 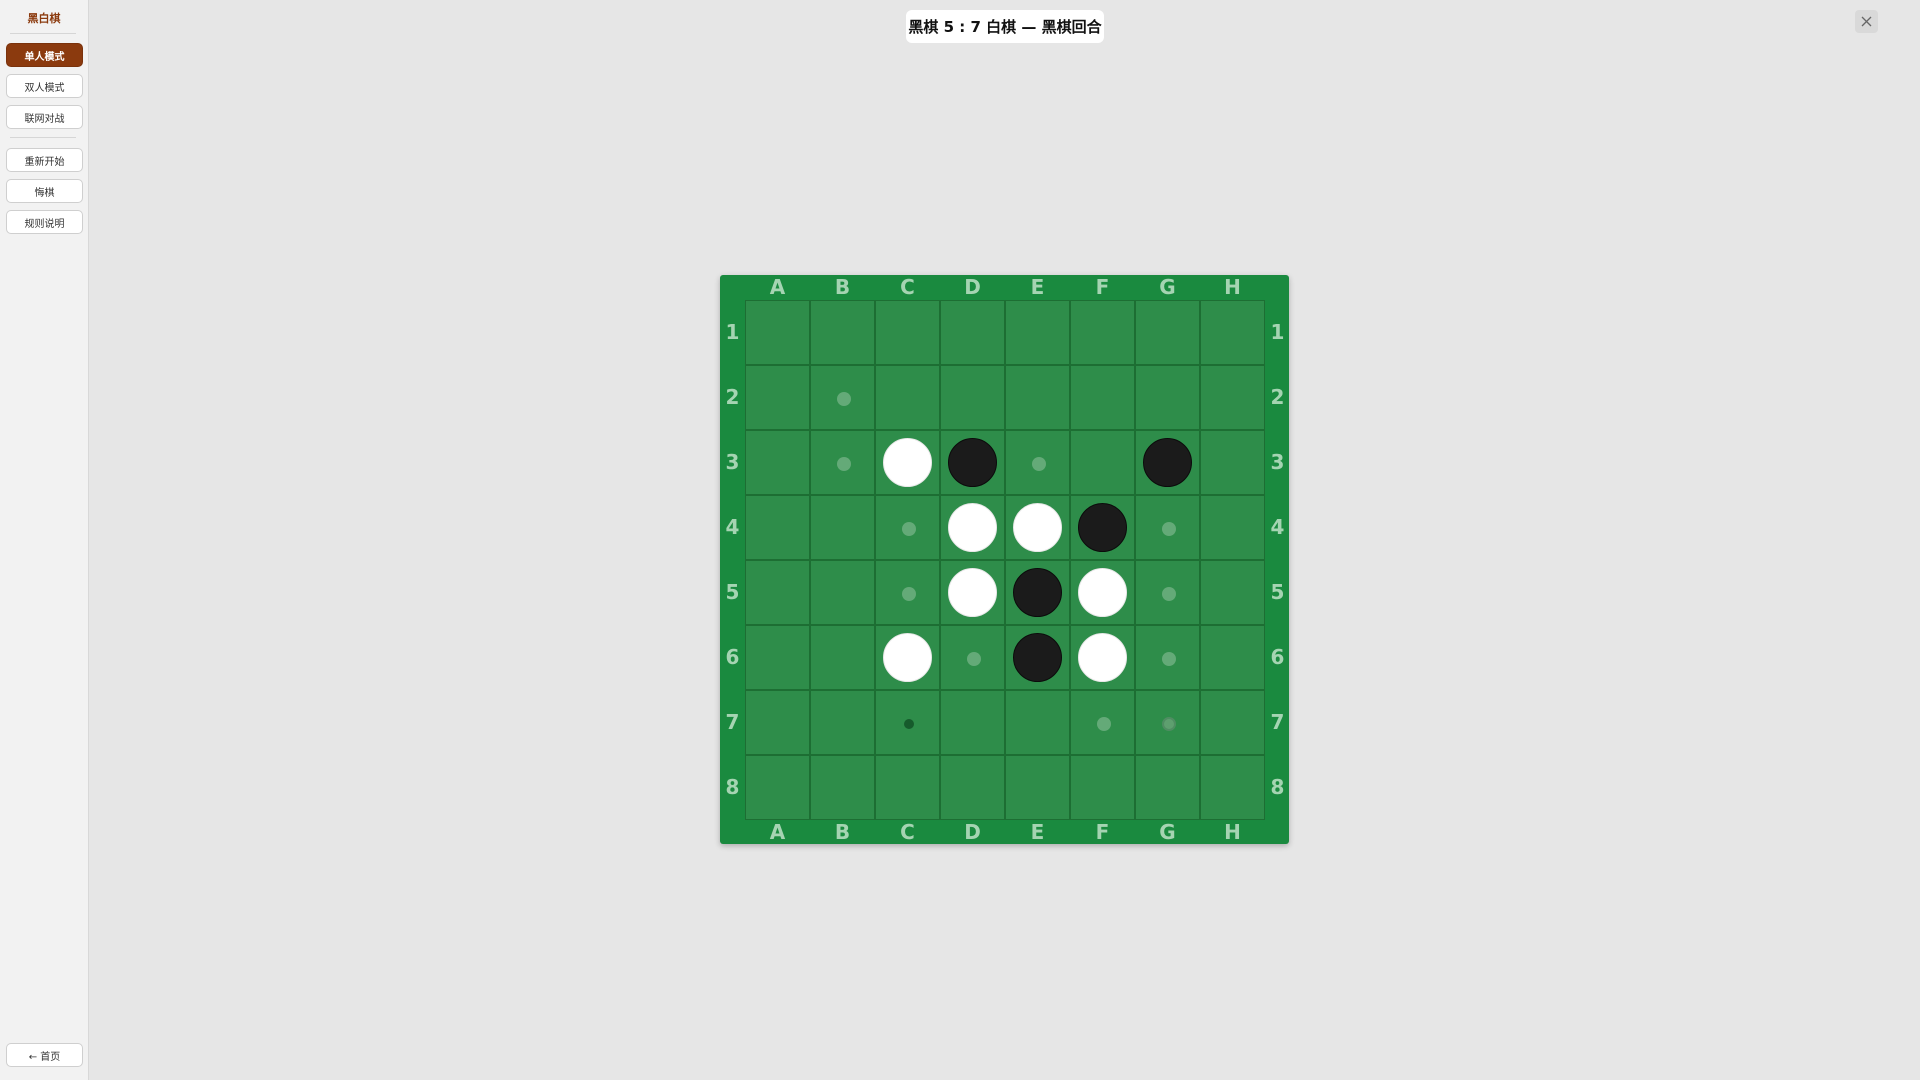 I want to click on board-cell-e7, so click(x=1037, y=722).